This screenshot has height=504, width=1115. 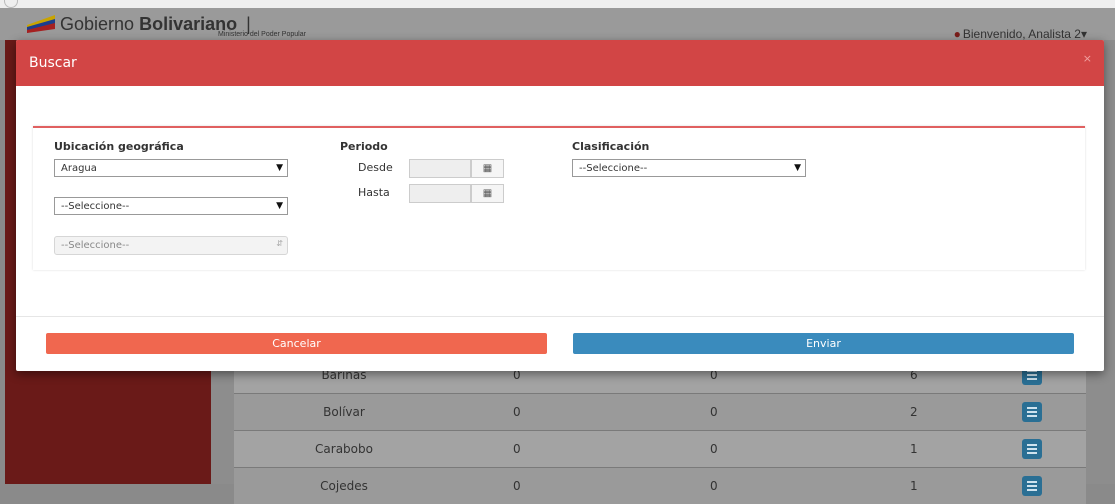 What do you see at coordinates (171, 206) in the screenshot?
I see `municipio-select: --Seleccione-- ▼` at bounding box center [171, 206].